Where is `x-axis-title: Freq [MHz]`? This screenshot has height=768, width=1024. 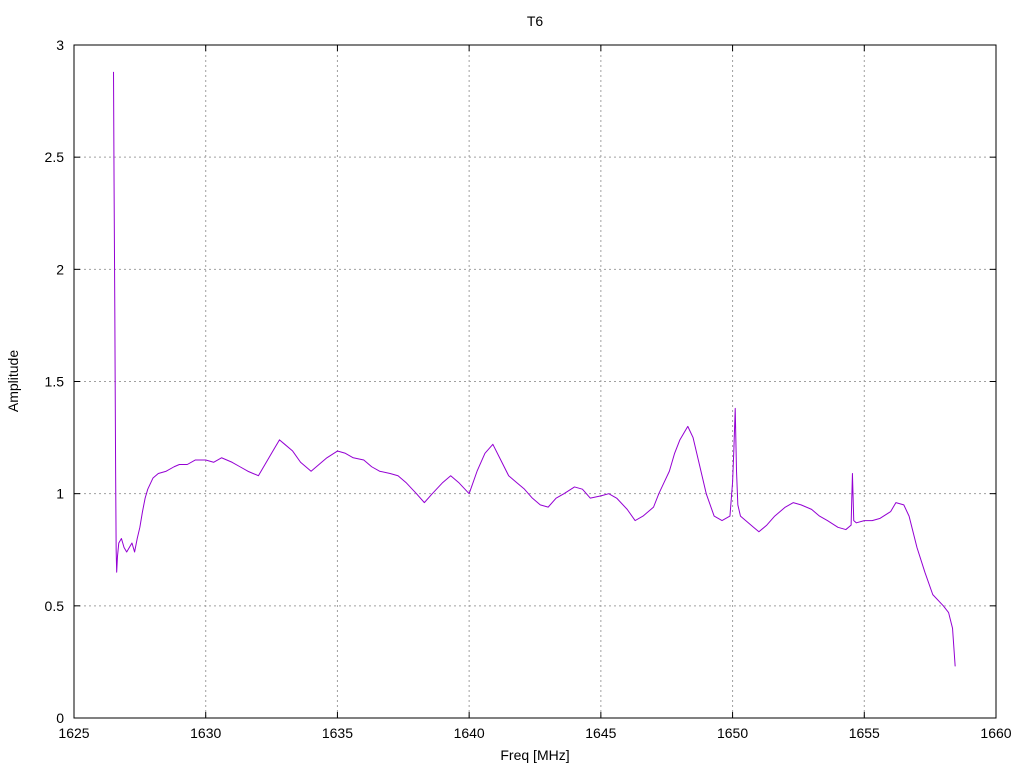 x-axis-title: Freq [MHz] is located at coordinates (534, 755).